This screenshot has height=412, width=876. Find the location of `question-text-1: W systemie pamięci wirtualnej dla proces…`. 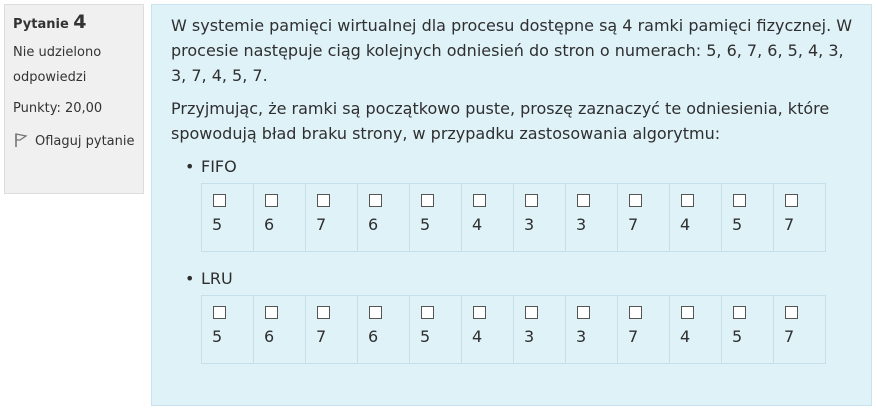

question-text-1: W systemie pamięci wirtualnej dla proces… is located at coordinates (512, 50).